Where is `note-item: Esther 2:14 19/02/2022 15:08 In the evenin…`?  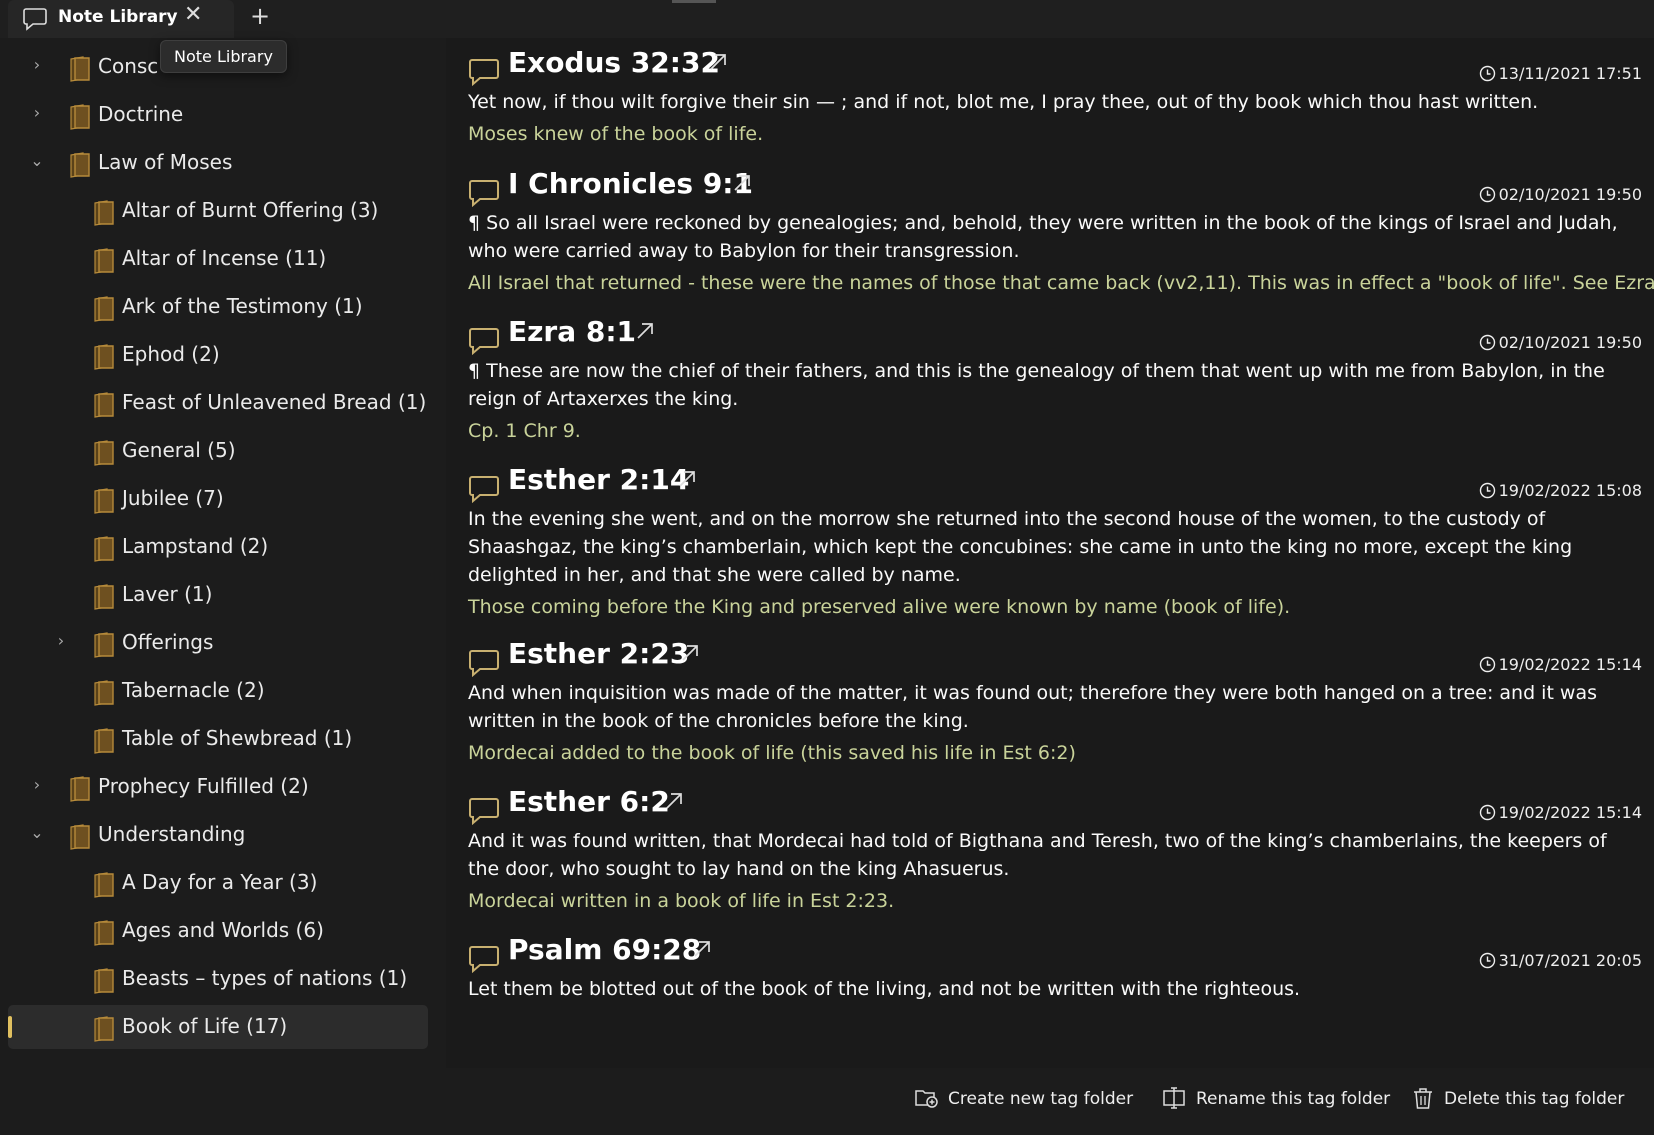 note-item: Esther 2:14 19/02/2022 15:08 In the evenin… is located at coordinates (1055, 542).